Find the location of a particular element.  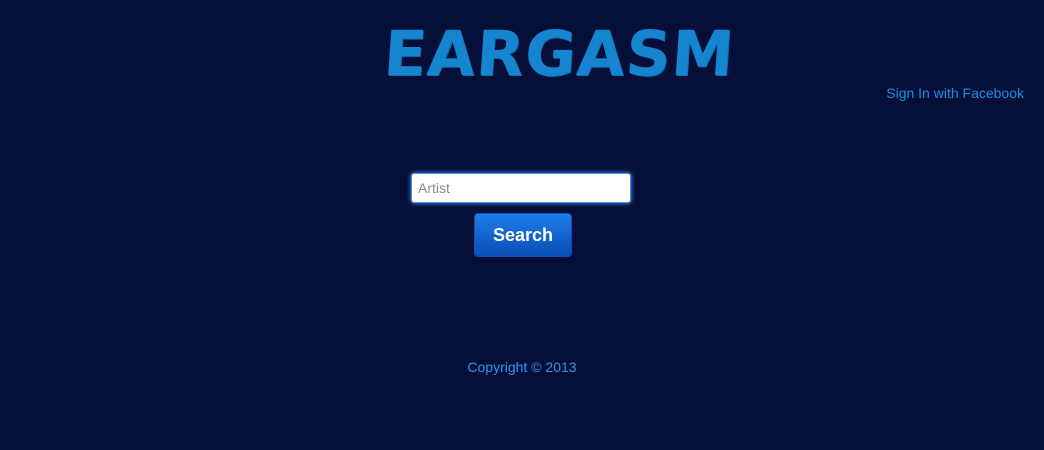

search-button: Search is located at coordinates (523, 235).